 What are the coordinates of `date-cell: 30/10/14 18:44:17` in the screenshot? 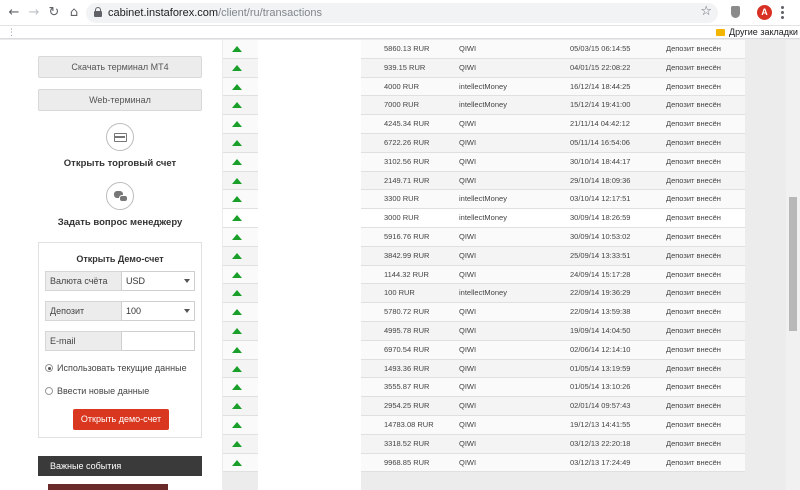 It's located at (600, 161).